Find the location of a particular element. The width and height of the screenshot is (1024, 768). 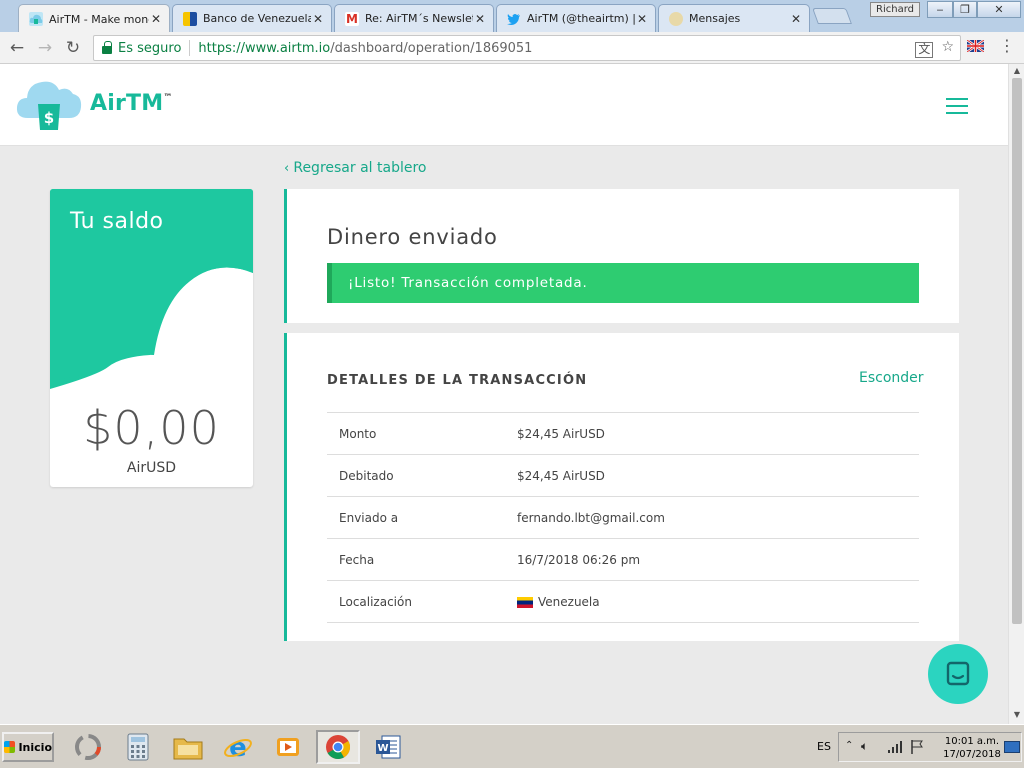

details-title: DETALLES DE LA TRANSACCIÓN is located at coordinates (457, 380).